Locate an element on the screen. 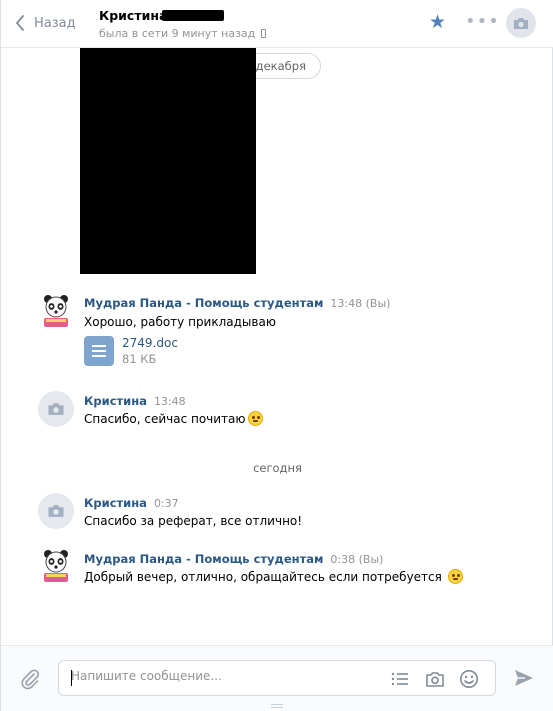  back-button: Назад is located at coordinates (45, 23).